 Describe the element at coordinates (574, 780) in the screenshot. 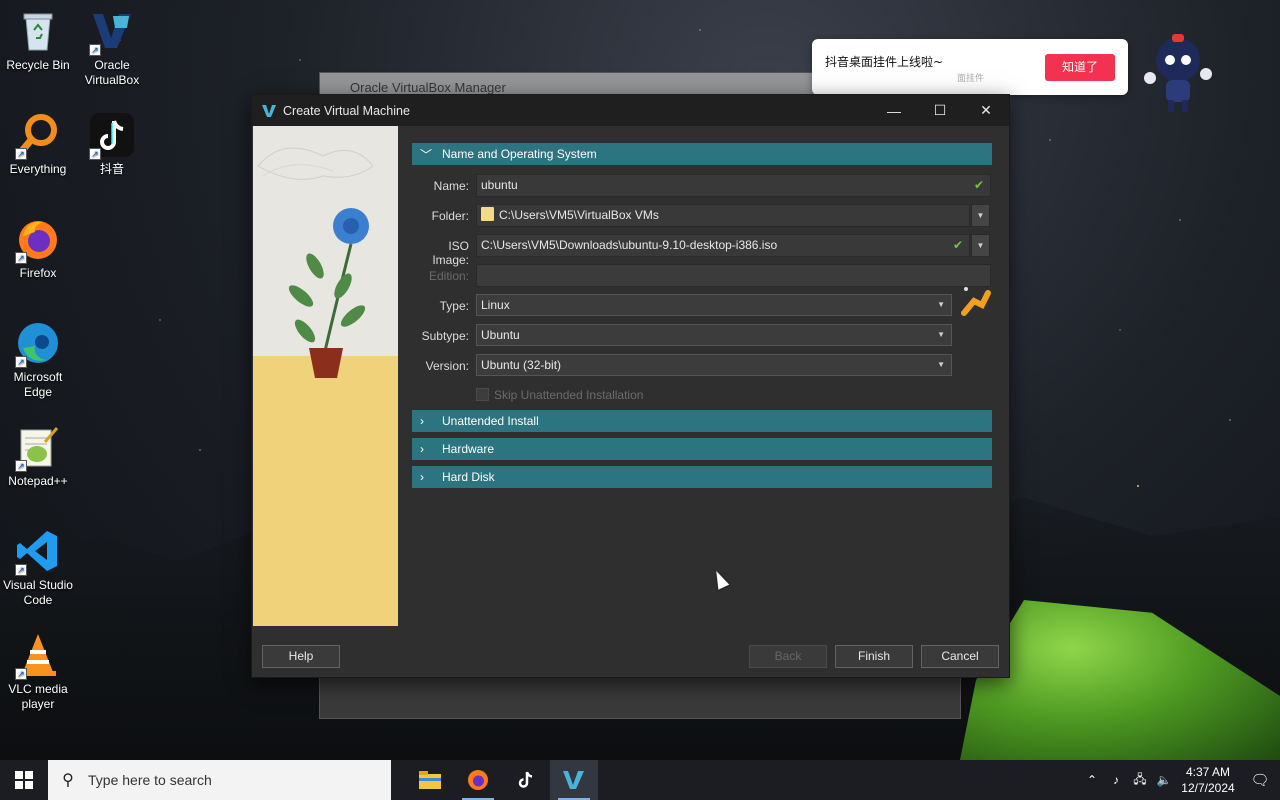

I see `taskbar-virtualbox` at that location.